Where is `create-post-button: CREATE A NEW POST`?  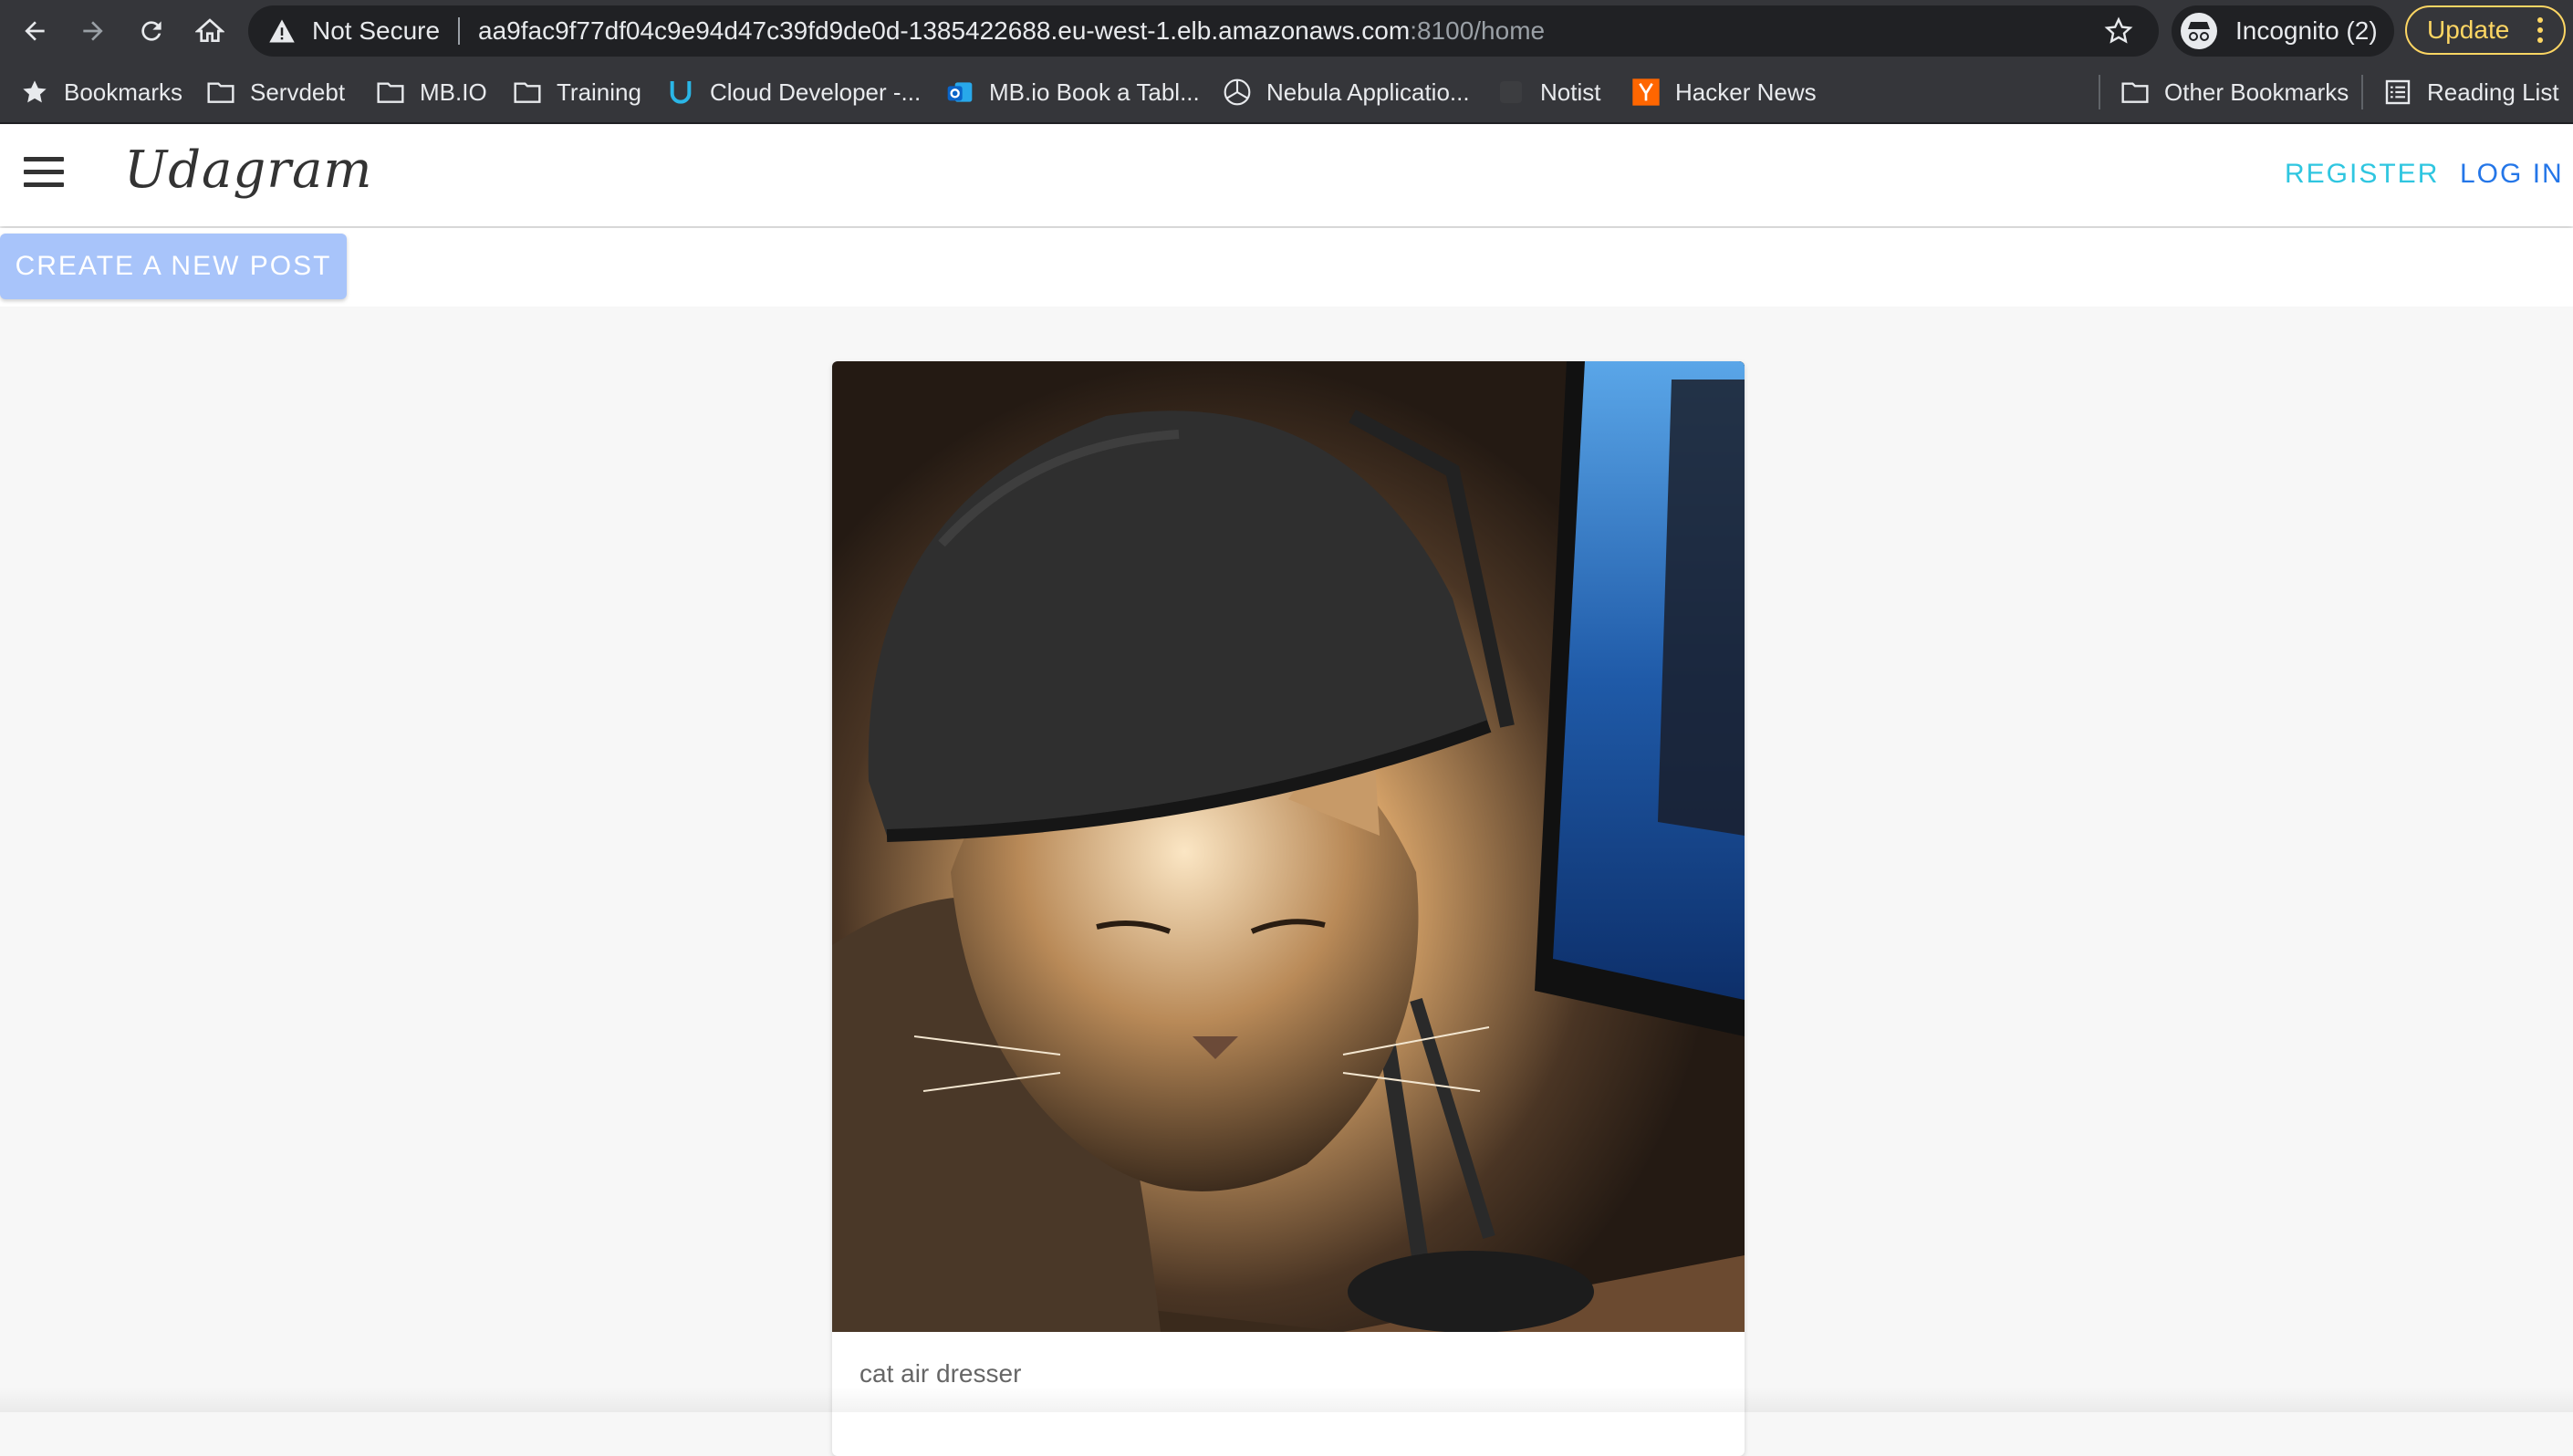
create-post-button: CREATE A NEW POST is located at coordinates (173, 266).